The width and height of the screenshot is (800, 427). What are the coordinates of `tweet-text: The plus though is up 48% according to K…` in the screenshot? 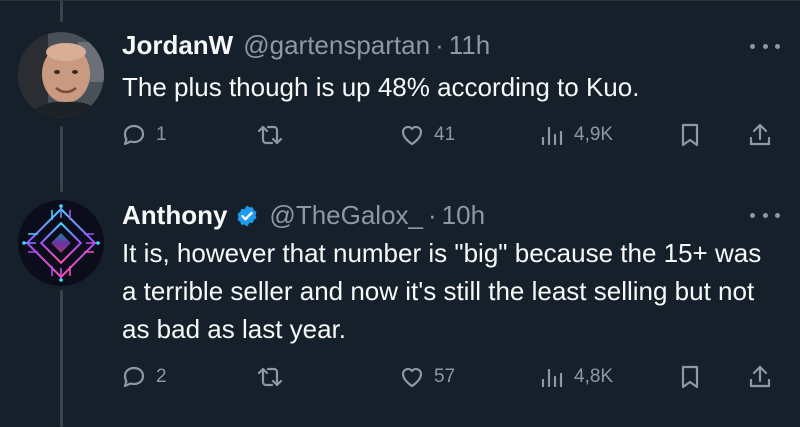 It's located at (381, 87).